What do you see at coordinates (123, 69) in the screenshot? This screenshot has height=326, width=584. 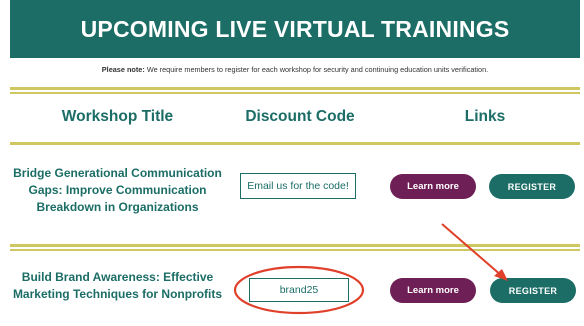 I see `note-label: Please note:` at bounding box center [123, 69].